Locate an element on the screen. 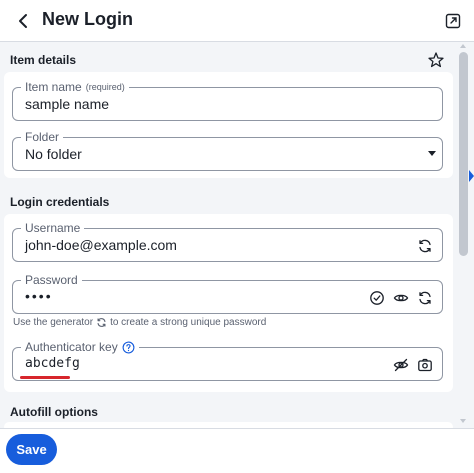  spellcheck-underline is located at coordinates (45, 377).